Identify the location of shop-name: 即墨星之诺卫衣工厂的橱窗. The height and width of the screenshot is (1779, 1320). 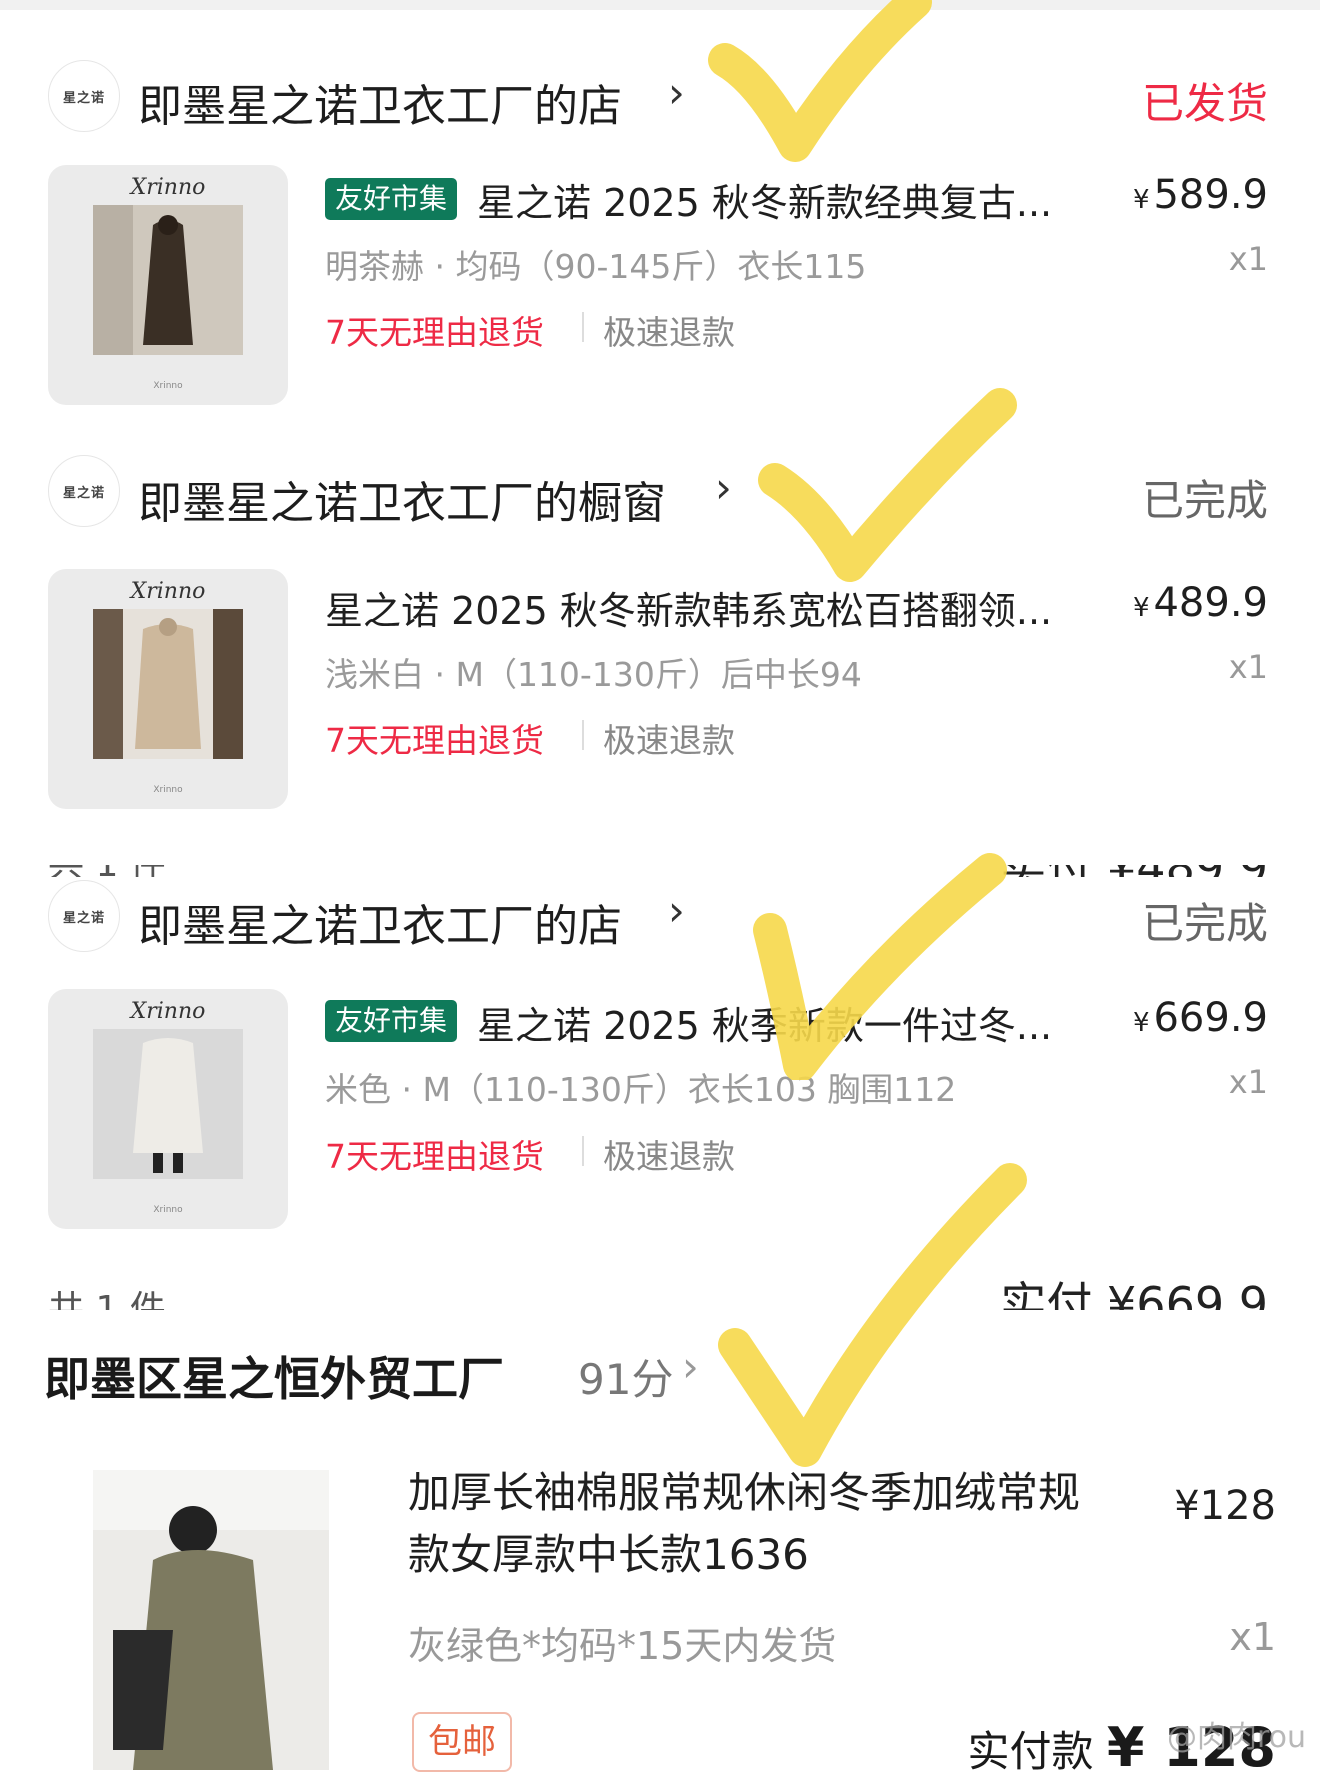
(402, 499).